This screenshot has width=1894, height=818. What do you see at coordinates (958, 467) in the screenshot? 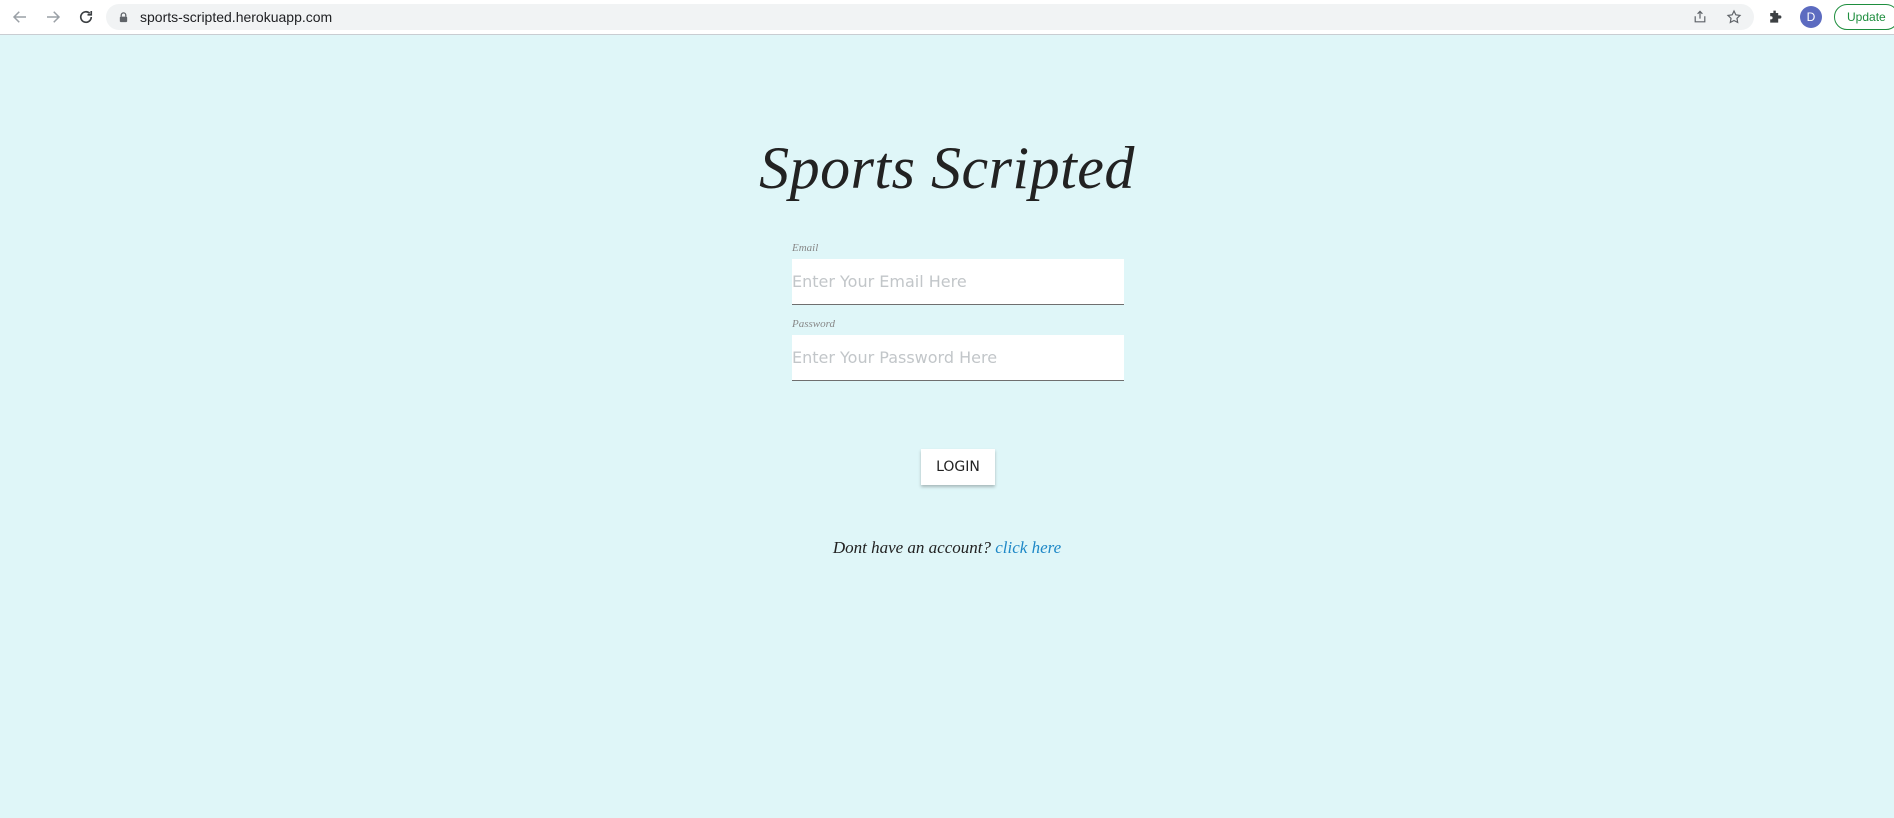
I see `login-button: LOGIN` at bounding box center [958, 467].